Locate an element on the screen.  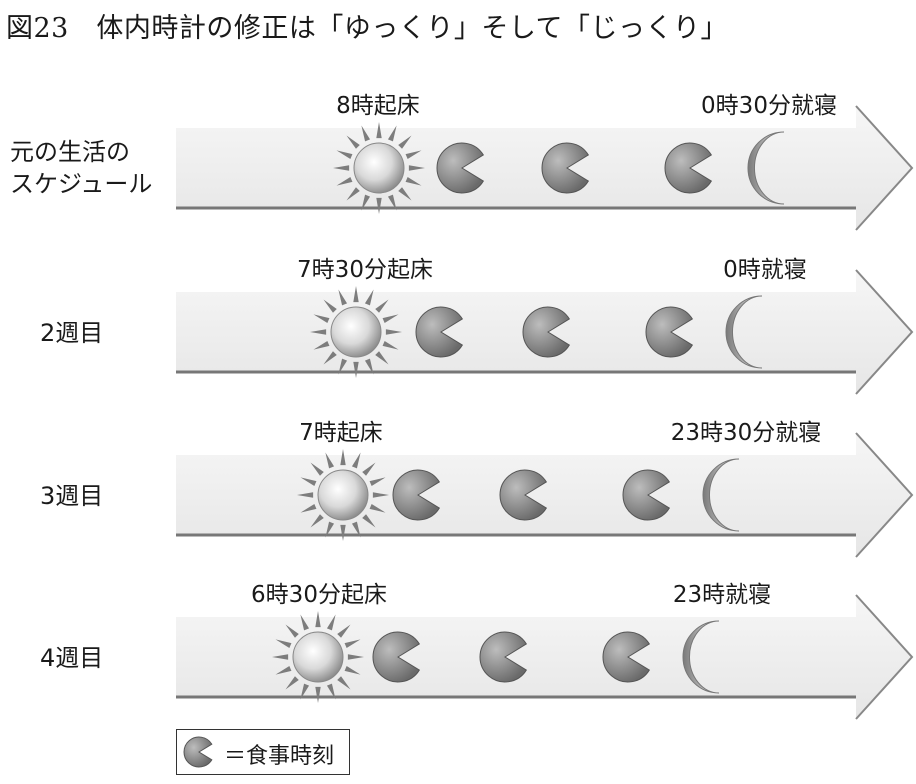
legend-text: ＝食事時刻 is located at coordinates (279, 756).